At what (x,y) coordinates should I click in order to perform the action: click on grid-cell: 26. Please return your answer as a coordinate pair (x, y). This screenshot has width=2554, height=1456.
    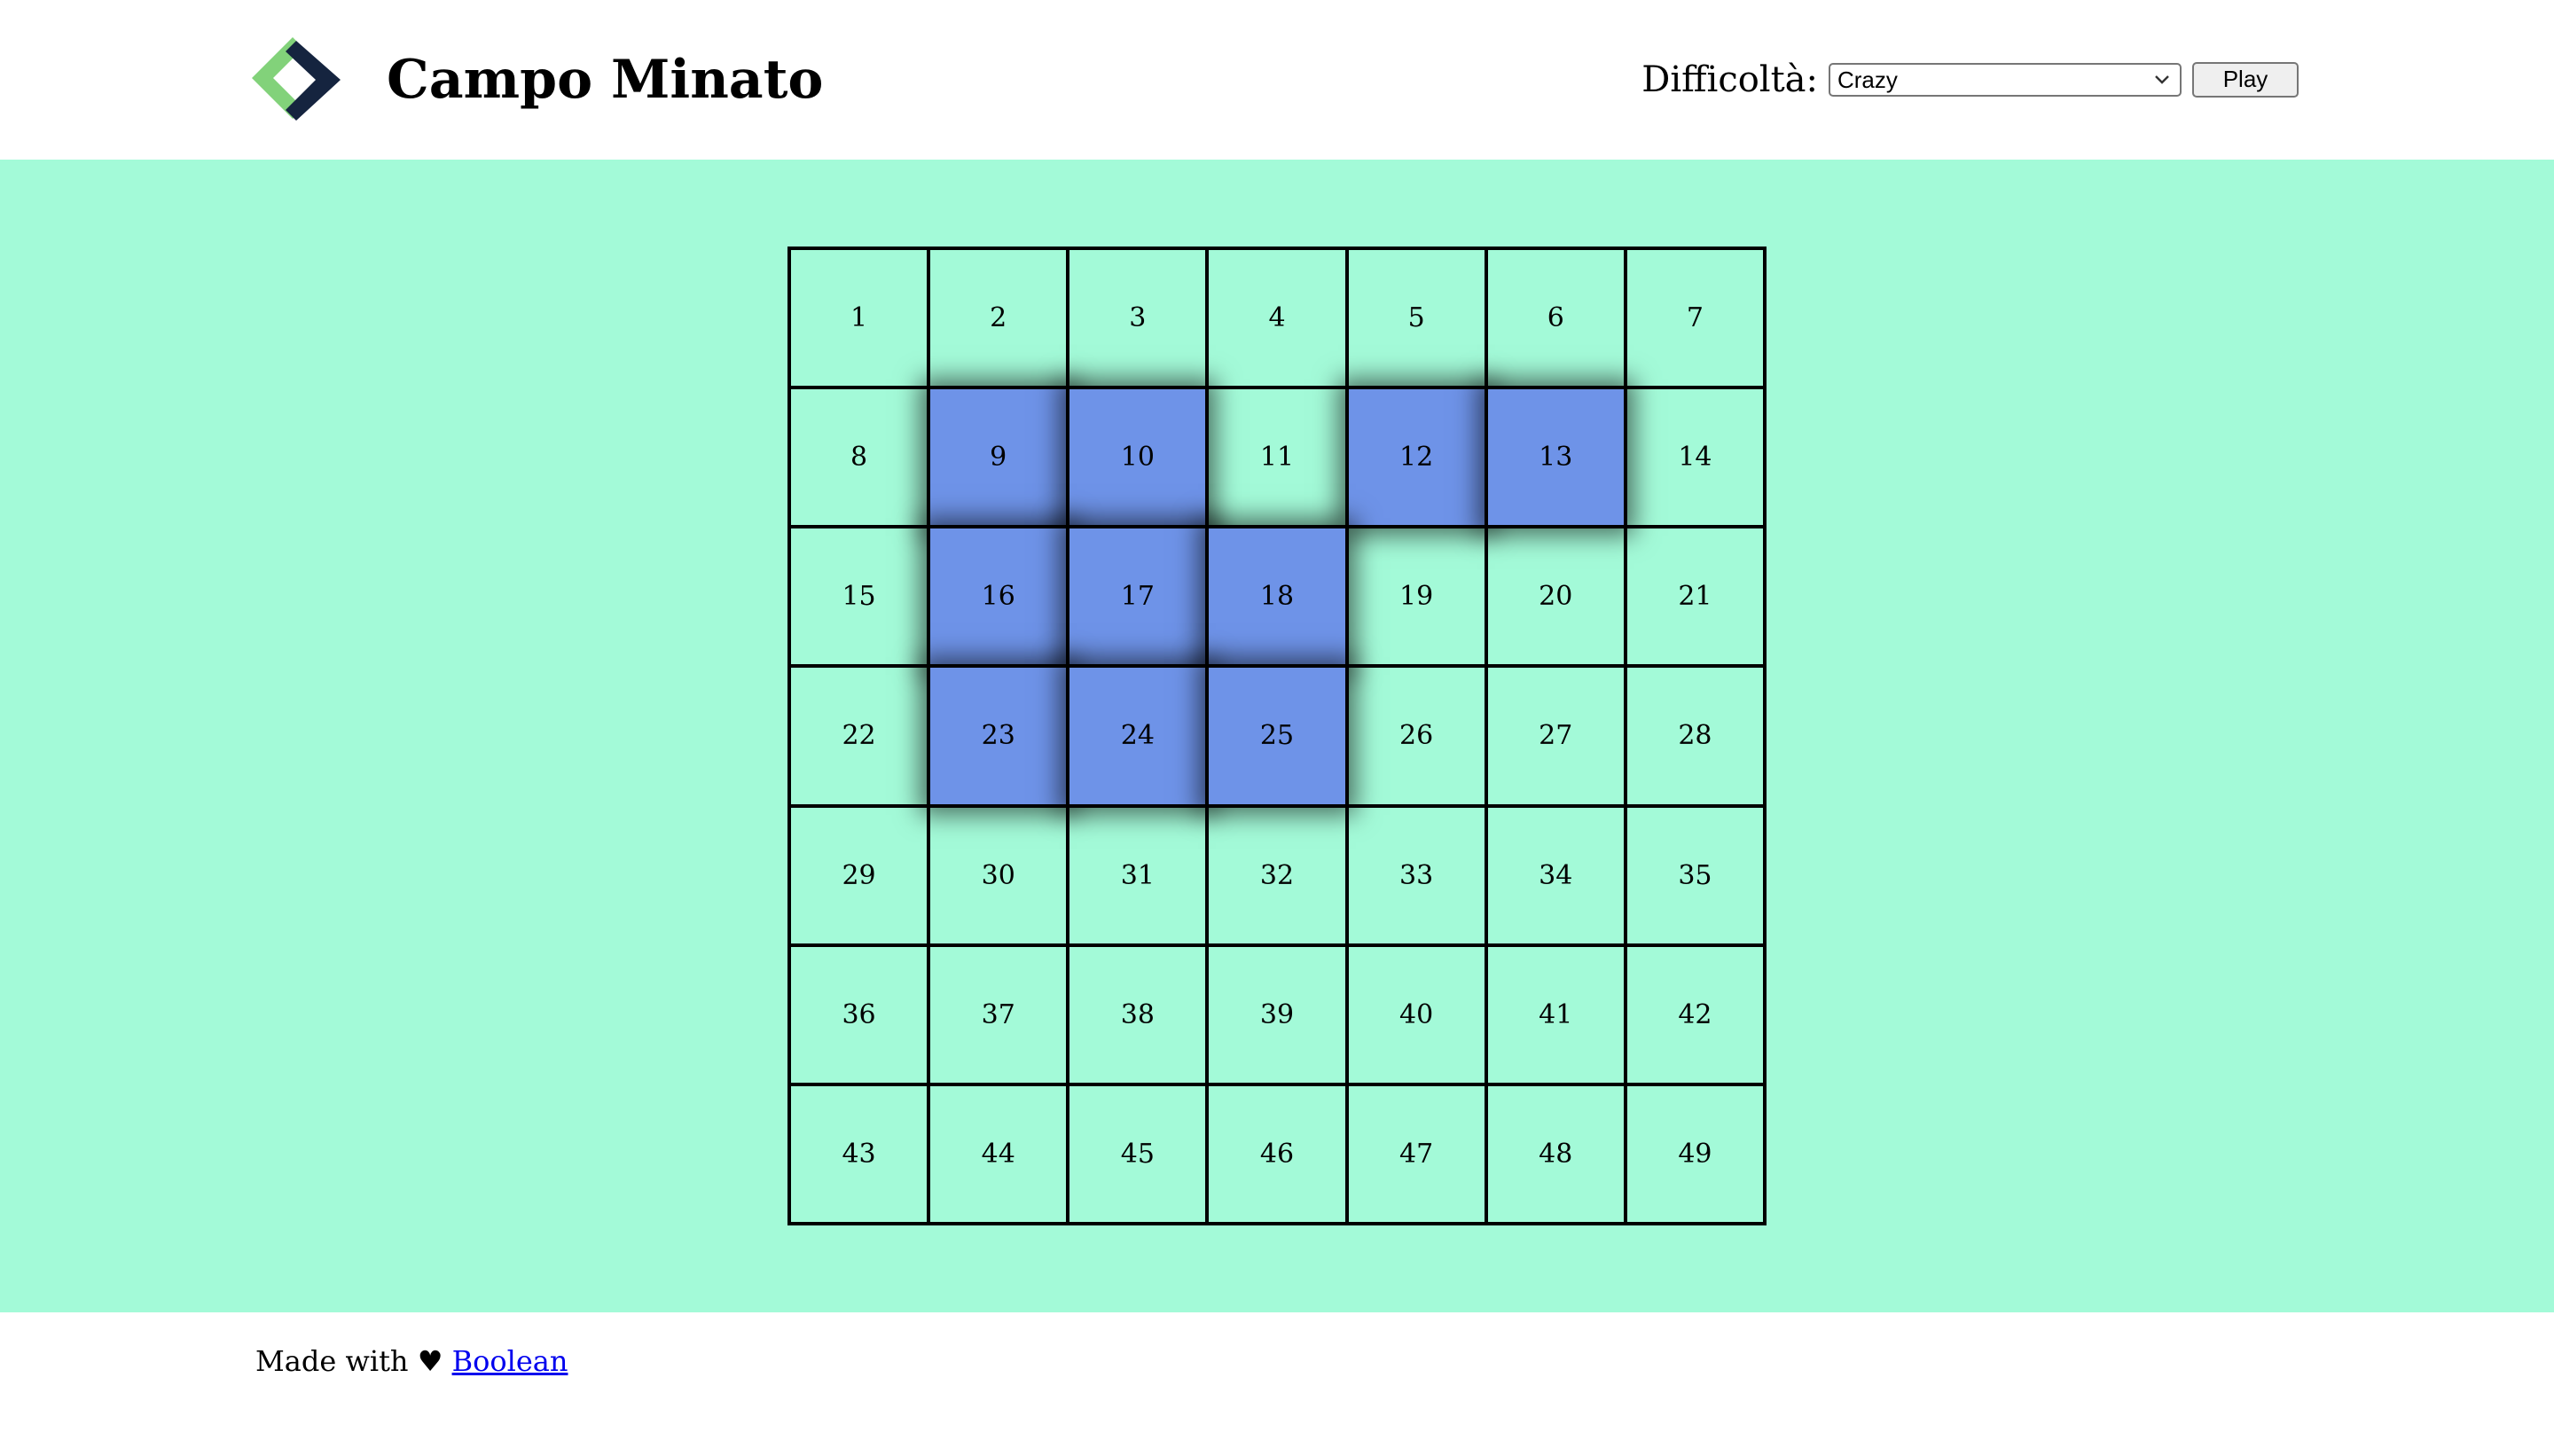
    Looking at the image, I should click on (1416, 736).